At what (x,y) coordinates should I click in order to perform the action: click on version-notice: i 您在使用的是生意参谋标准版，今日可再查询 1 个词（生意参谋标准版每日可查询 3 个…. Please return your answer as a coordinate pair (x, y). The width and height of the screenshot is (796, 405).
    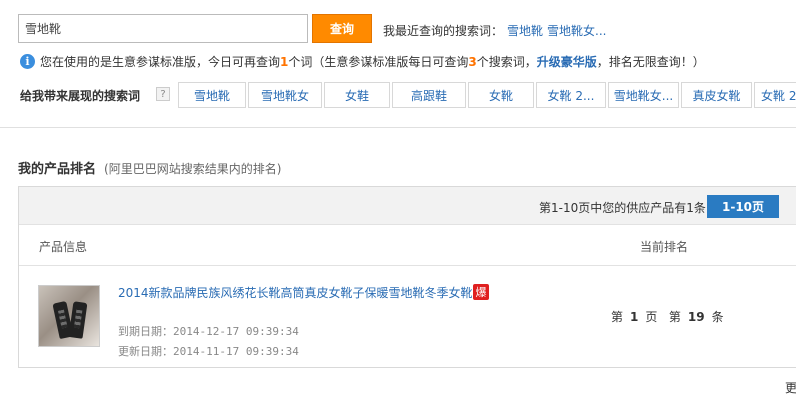
    Looking at the image, I should click on (362, 61).